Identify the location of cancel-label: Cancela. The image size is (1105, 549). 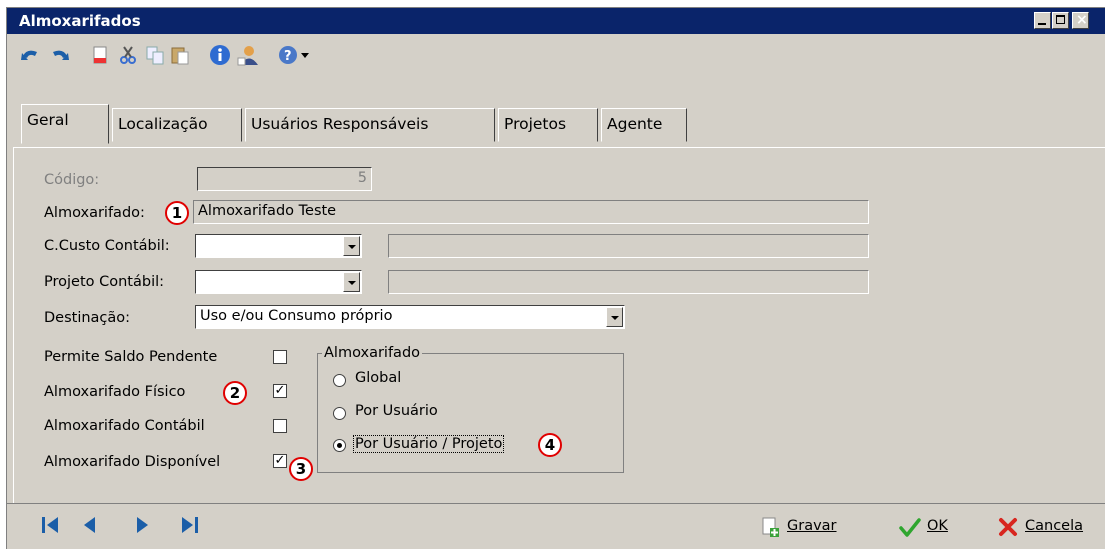
(1054, 526).